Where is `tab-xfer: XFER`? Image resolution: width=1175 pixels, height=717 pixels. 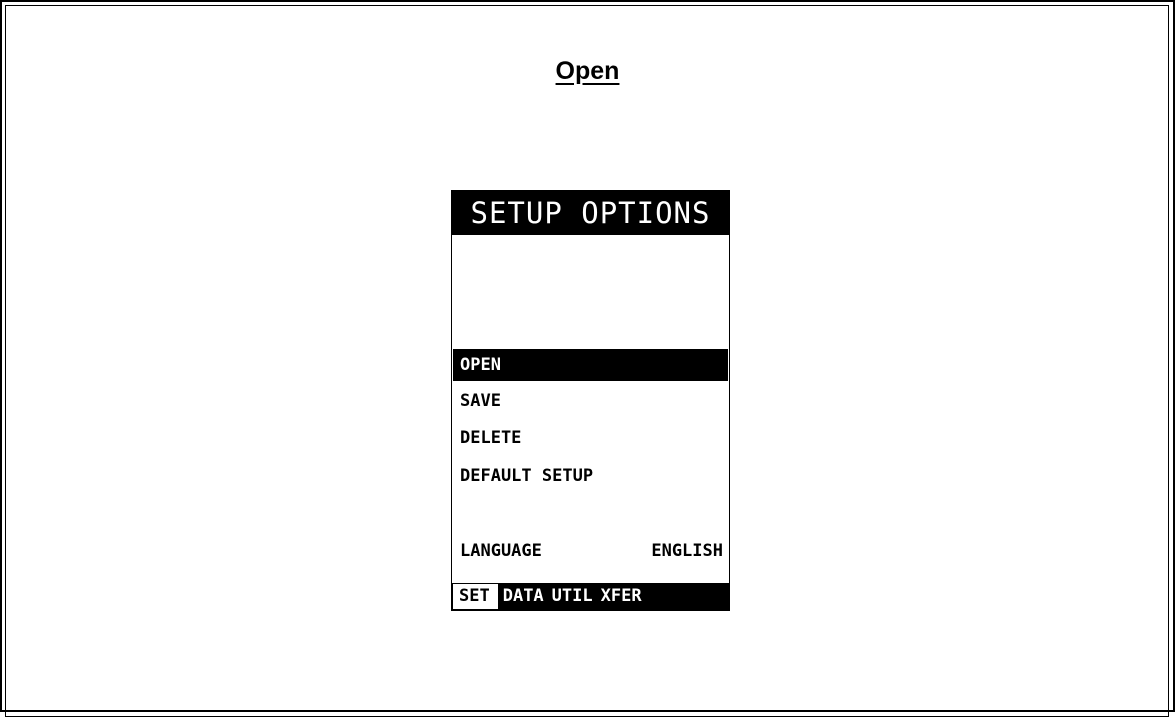 tab-xfer: XFER is located at coordinates (621, 596).